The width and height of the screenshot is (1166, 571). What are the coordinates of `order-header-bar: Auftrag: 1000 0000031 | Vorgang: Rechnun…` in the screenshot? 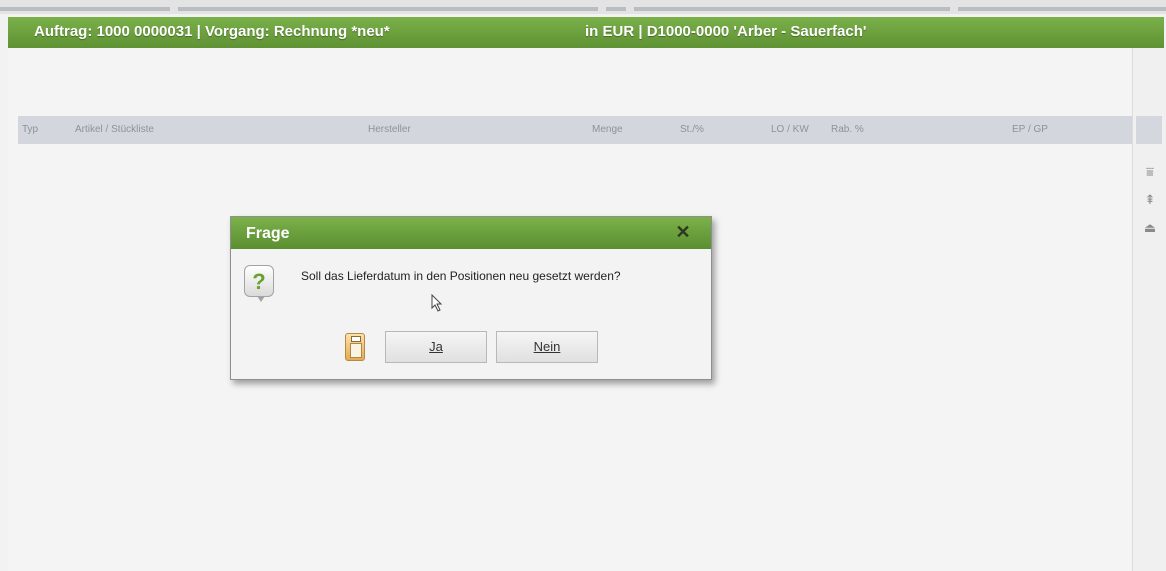 It's located at (586, 32).